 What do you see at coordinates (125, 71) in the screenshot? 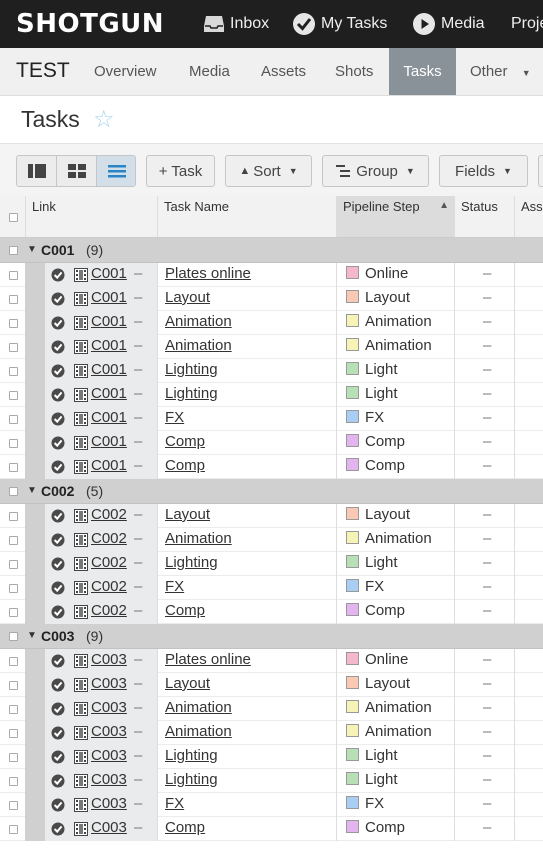
I see `tab-overview: Overview` at bounding box center [125, 71].